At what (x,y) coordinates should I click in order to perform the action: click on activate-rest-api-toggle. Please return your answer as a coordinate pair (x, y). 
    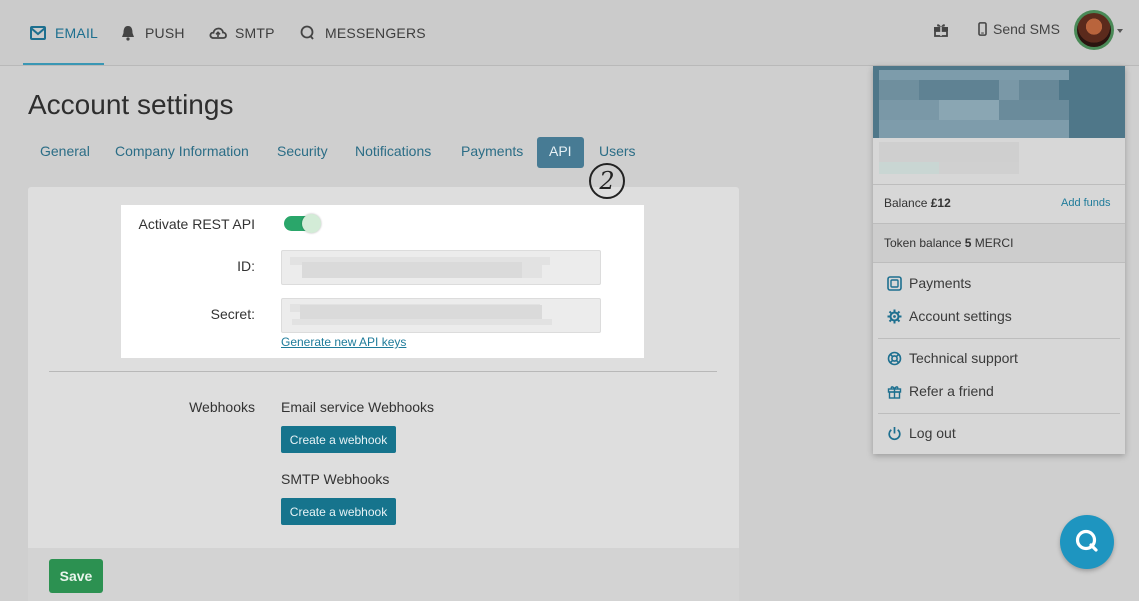
    Looking at the image, I should click on (302, 223).